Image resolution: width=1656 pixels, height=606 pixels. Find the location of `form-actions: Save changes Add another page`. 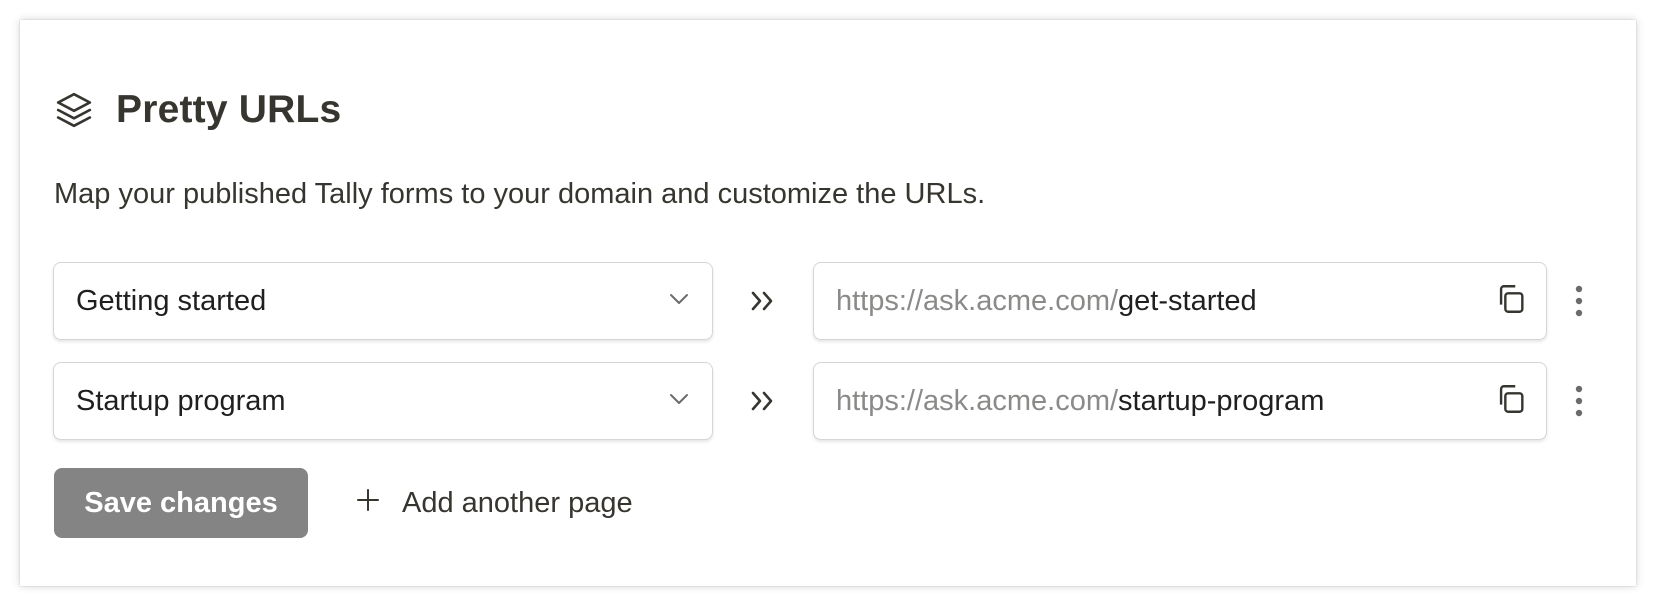

form-actions: Save changes Add another page is located at coordinates (343, 503).